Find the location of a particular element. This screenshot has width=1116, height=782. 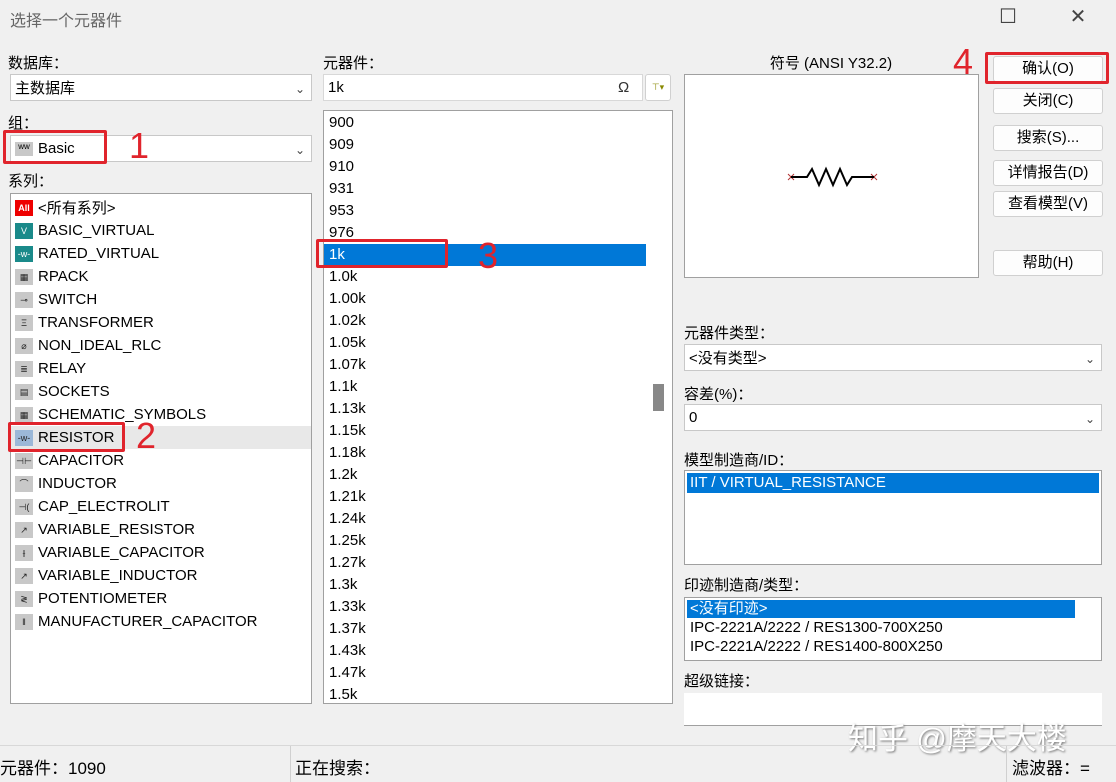

series-item-label: SOCKETS is located at coordinates (74, 391).